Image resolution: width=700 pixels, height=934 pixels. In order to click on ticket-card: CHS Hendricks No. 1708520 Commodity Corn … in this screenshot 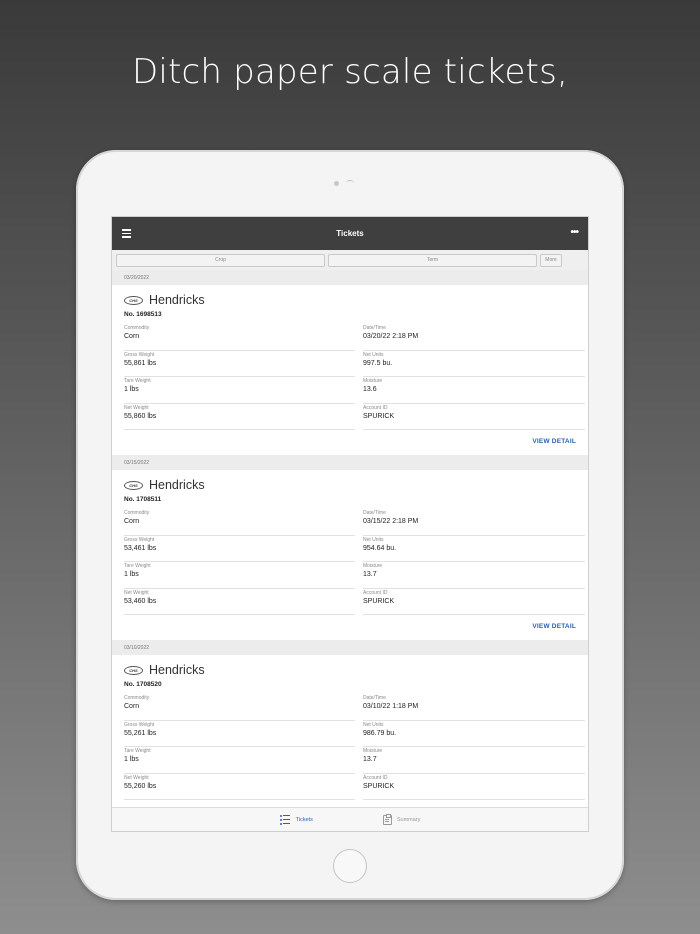, I will do `click(350, 735)`.